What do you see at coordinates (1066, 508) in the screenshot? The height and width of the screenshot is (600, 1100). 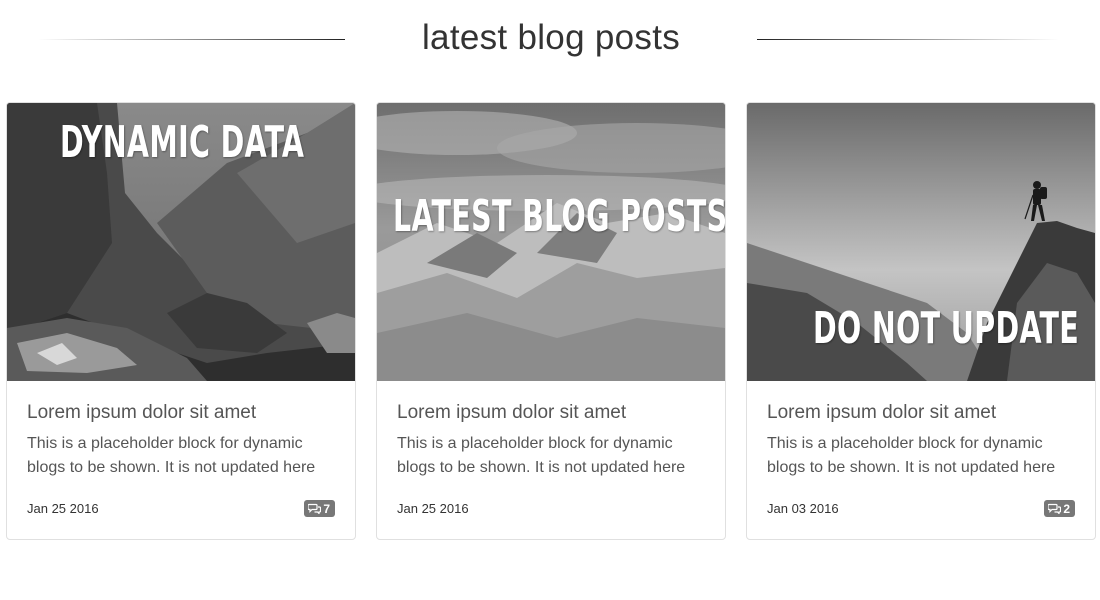 I see `comment-count: 2` at bounding box center [1066, 508].